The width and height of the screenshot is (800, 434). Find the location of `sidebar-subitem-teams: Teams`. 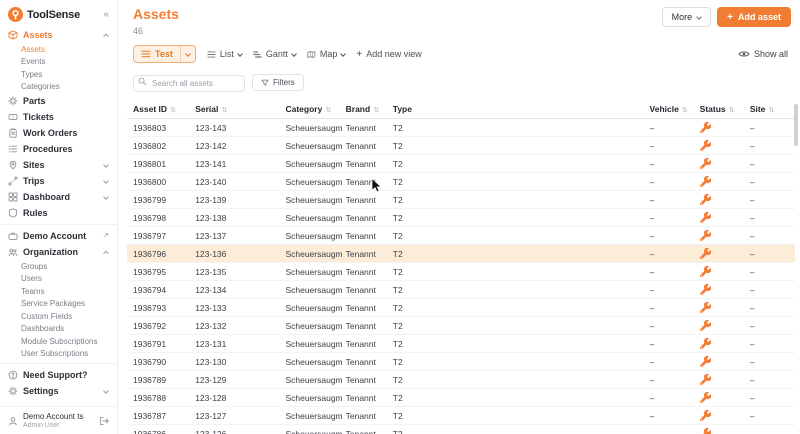

sidebar-subitem-teams: Teams is located at coordinates (58, 291).